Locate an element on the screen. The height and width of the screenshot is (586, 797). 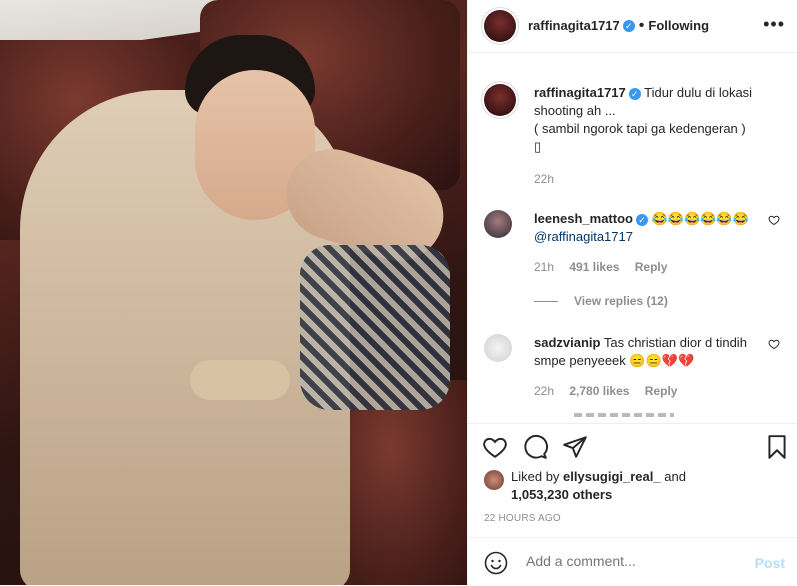
caption-line: ▯ is located at coordinates (538, 146).